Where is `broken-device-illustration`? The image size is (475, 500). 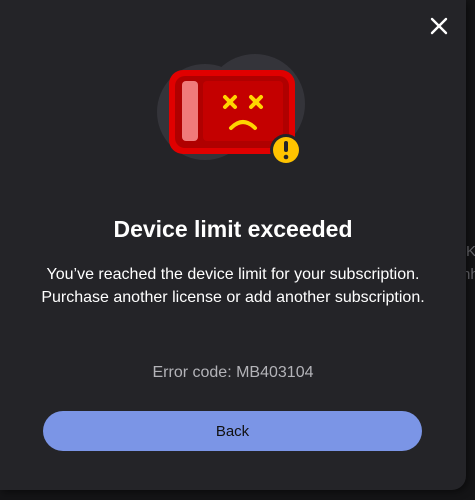
broken-device-illustration is located at coordinates (232, 117).